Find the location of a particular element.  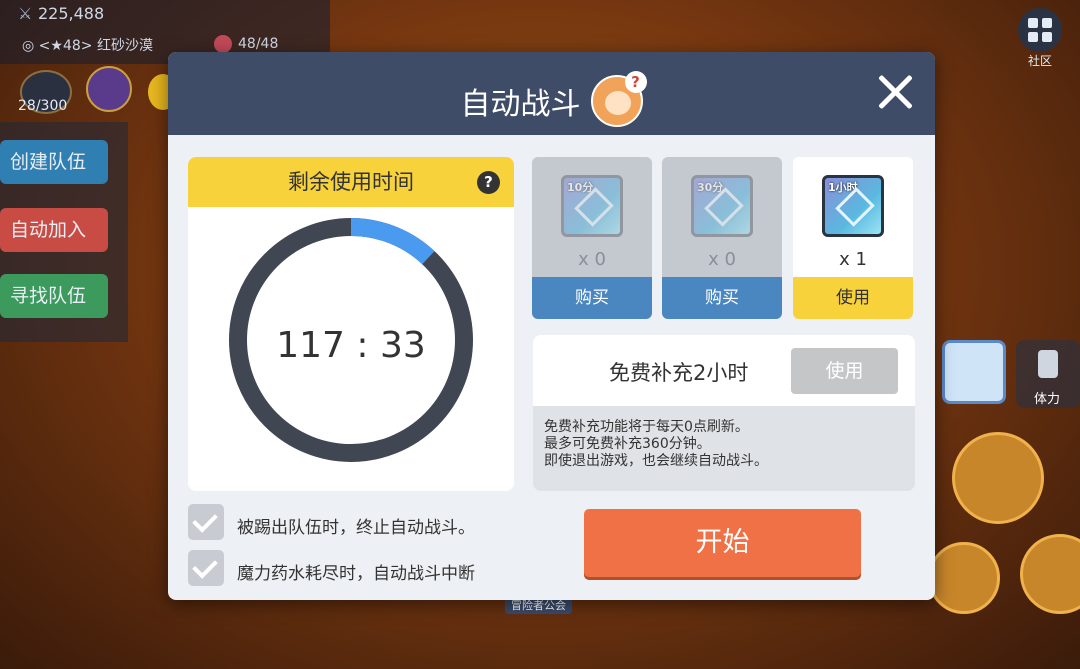

potion-icon is located at coordinates (1048, 364).